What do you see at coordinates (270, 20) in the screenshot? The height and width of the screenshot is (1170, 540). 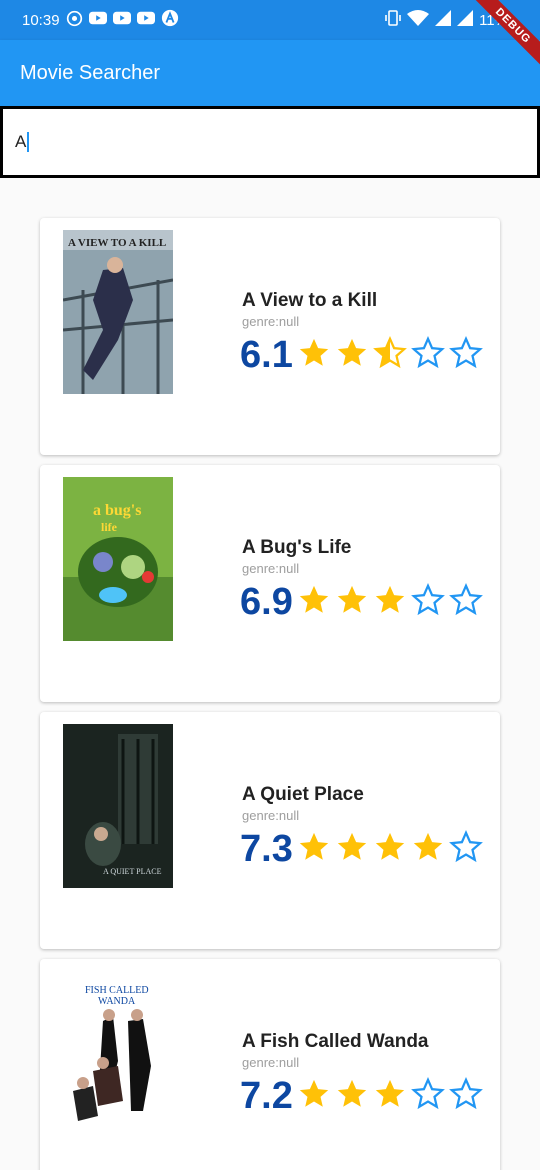 I see `status-bar: 10:39 11%` at bounding box center [270, 20].